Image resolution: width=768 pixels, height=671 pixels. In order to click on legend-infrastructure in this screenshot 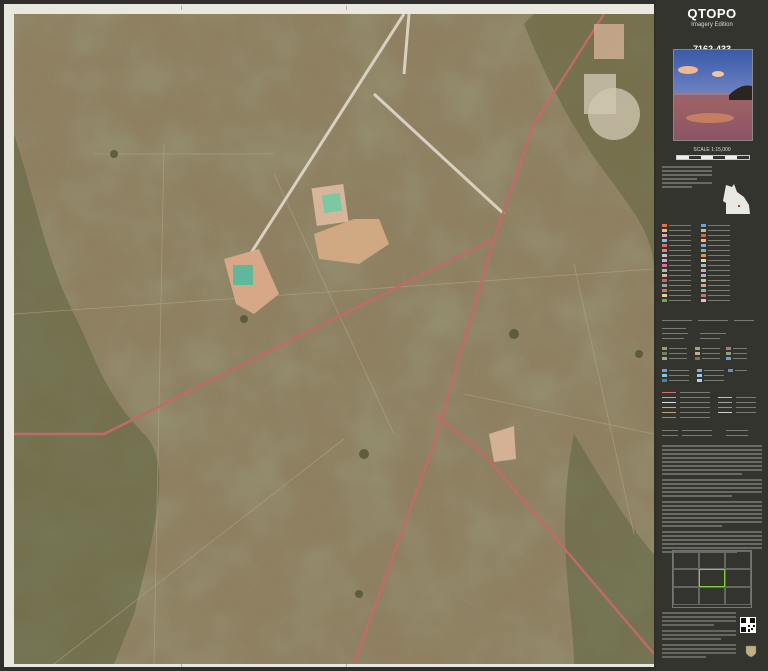, I will do `click(705, 433)`.